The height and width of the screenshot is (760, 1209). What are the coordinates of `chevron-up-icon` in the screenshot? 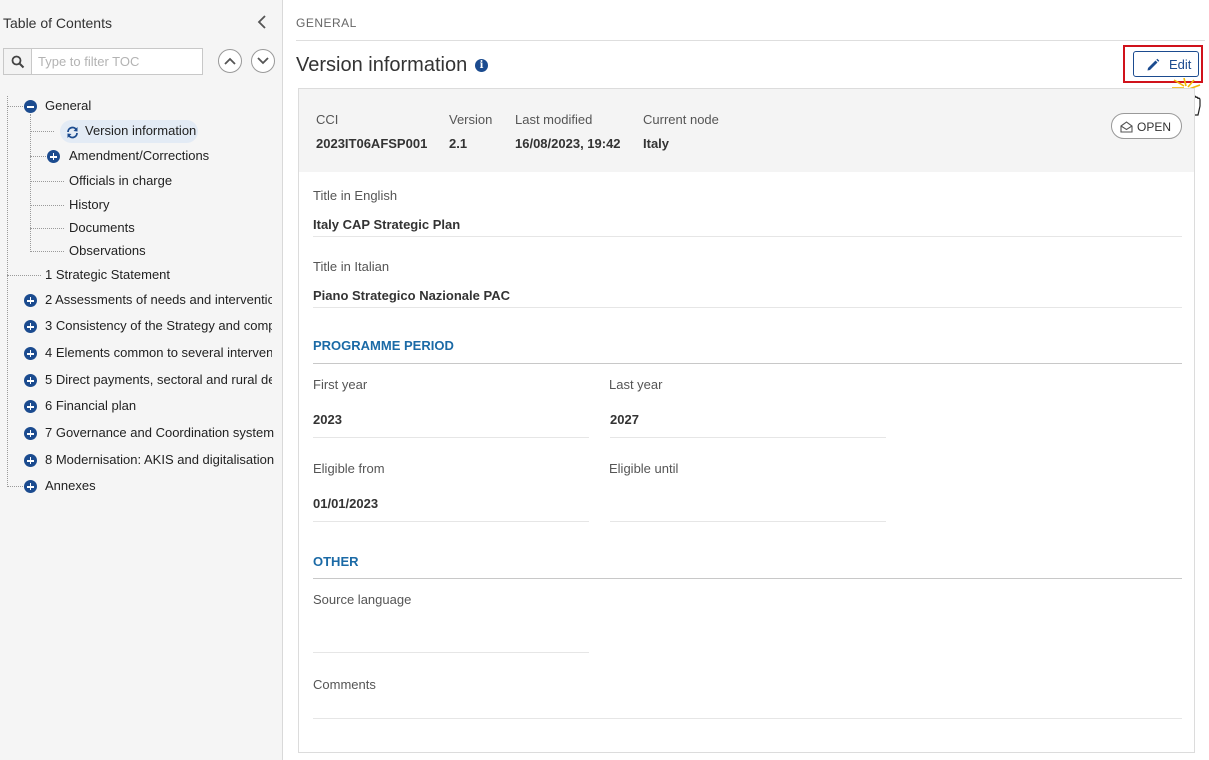 It's located at (230, 61).